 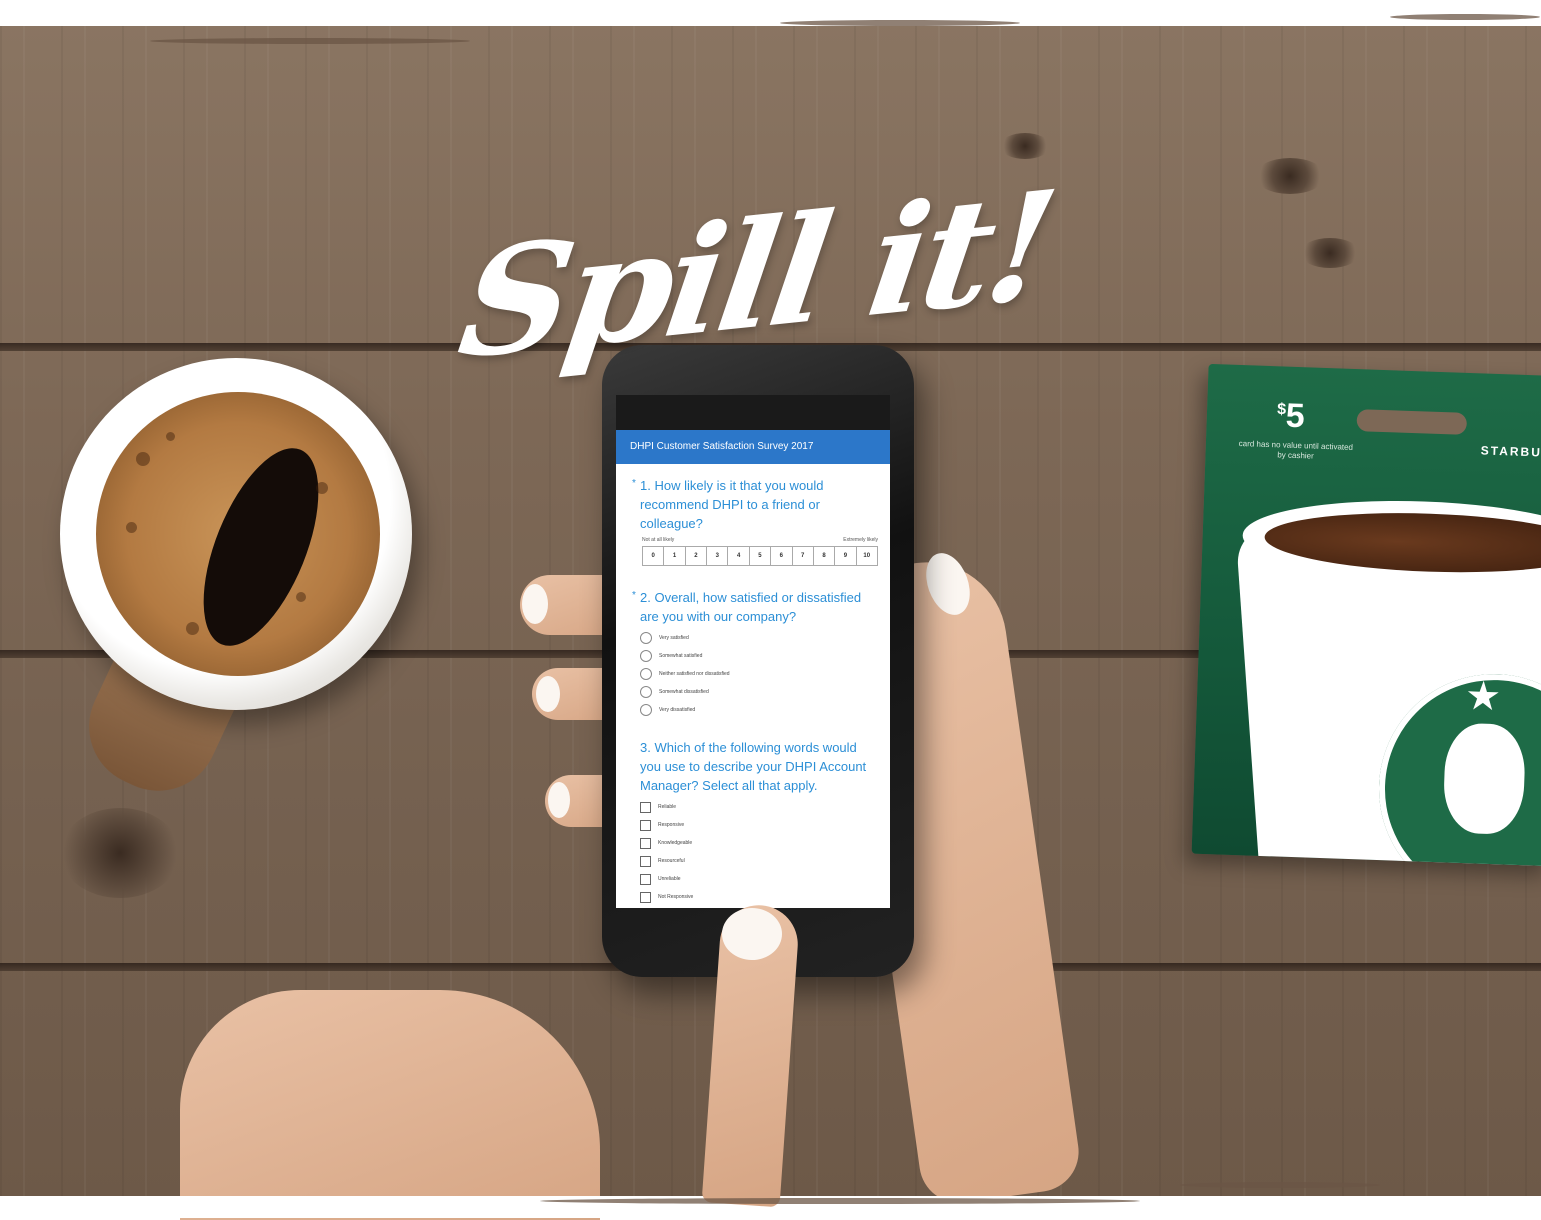 What do you see at coordinates (765, 656) in the screenshot?
I see `radio-option: Somewhat satisfied` at bounding box center [765, 656].